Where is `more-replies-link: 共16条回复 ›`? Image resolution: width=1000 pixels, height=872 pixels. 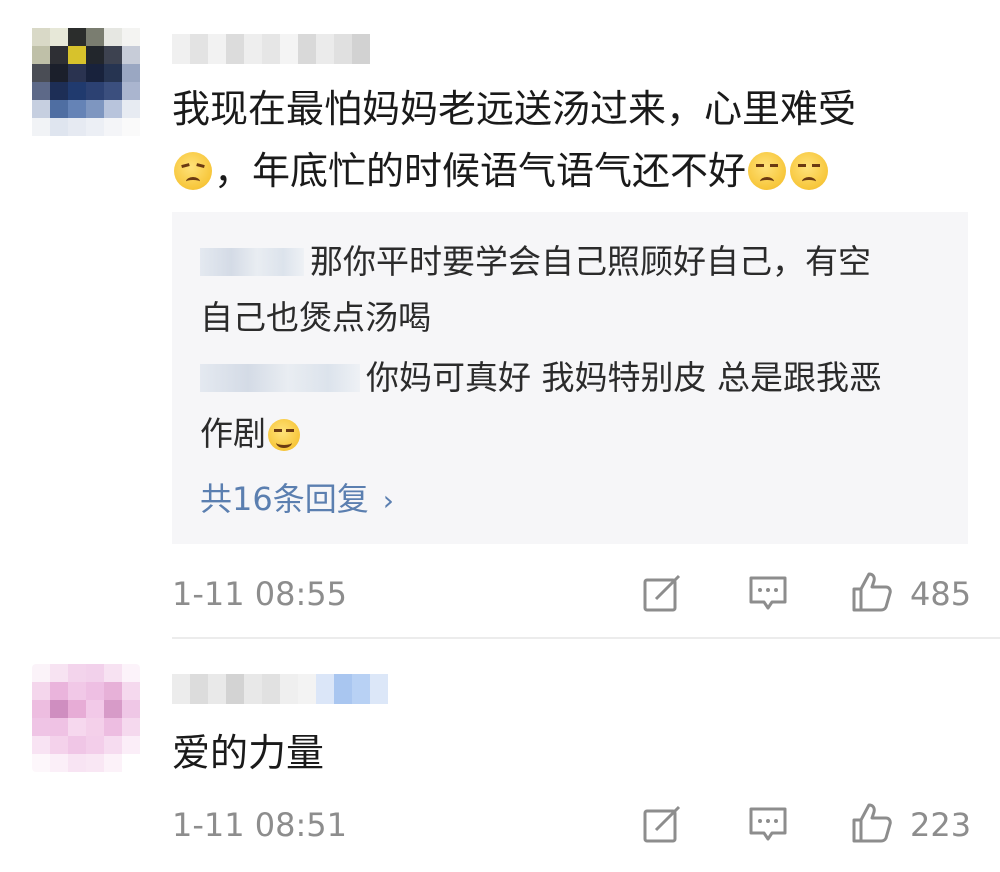 more-replies-link: 共16条回复 › is located at coordinates (297, 497).